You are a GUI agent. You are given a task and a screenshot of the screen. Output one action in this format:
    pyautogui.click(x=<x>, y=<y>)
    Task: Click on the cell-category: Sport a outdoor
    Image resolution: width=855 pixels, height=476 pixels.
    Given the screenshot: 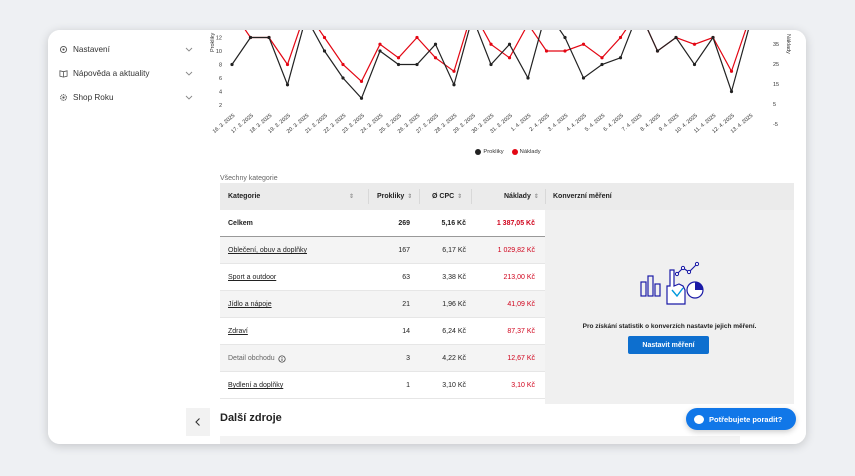 What is the action you would take?
    pyautogui.click(x=252, y=277)
    